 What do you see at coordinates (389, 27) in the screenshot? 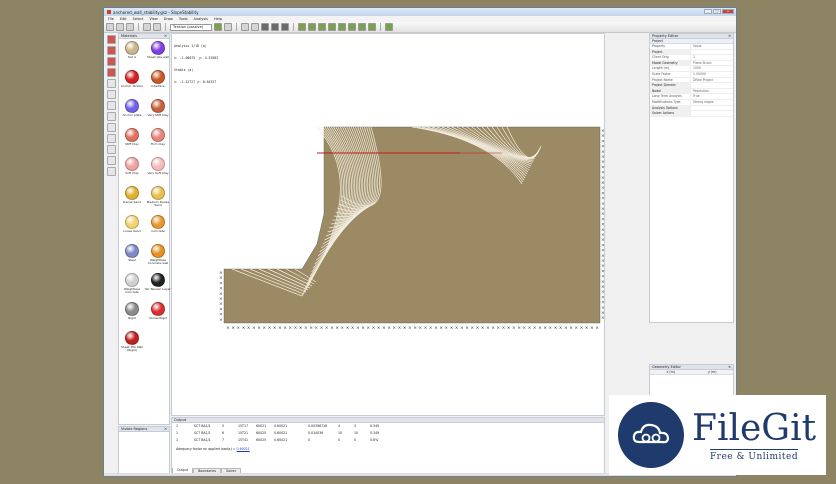
I see `help-icon` at bounding box center [389, 27].